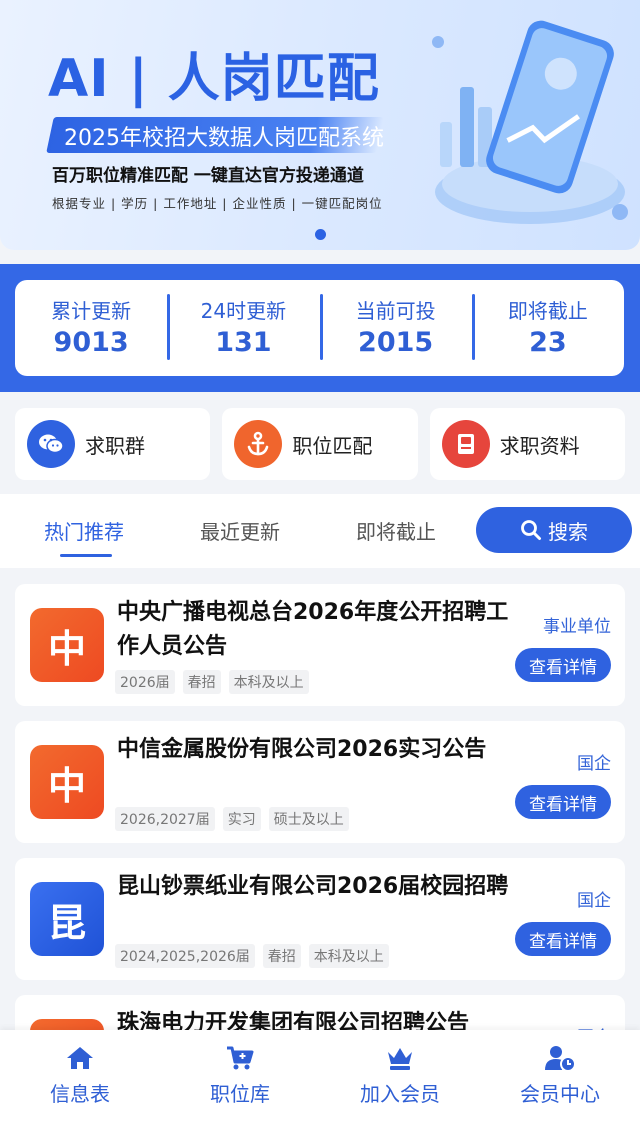  What do you see at coordinates (400, 1059) in the screenshot?
I see `crown-icon` at bounding box center [400, 1059].